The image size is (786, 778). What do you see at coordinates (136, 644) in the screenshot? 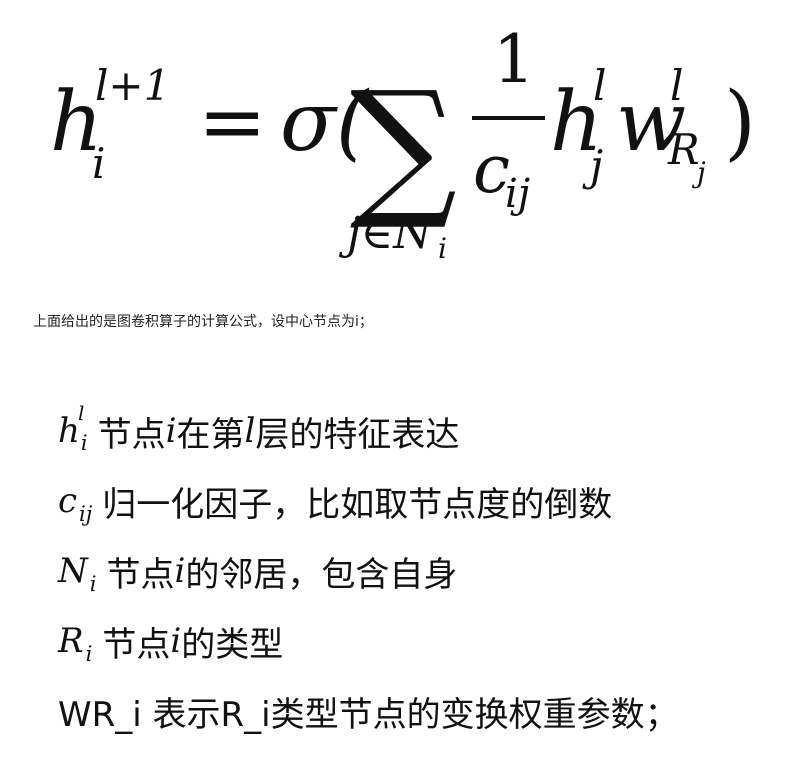
I see `definition-r-text-1: 节点` at bounding box center [136, 644].